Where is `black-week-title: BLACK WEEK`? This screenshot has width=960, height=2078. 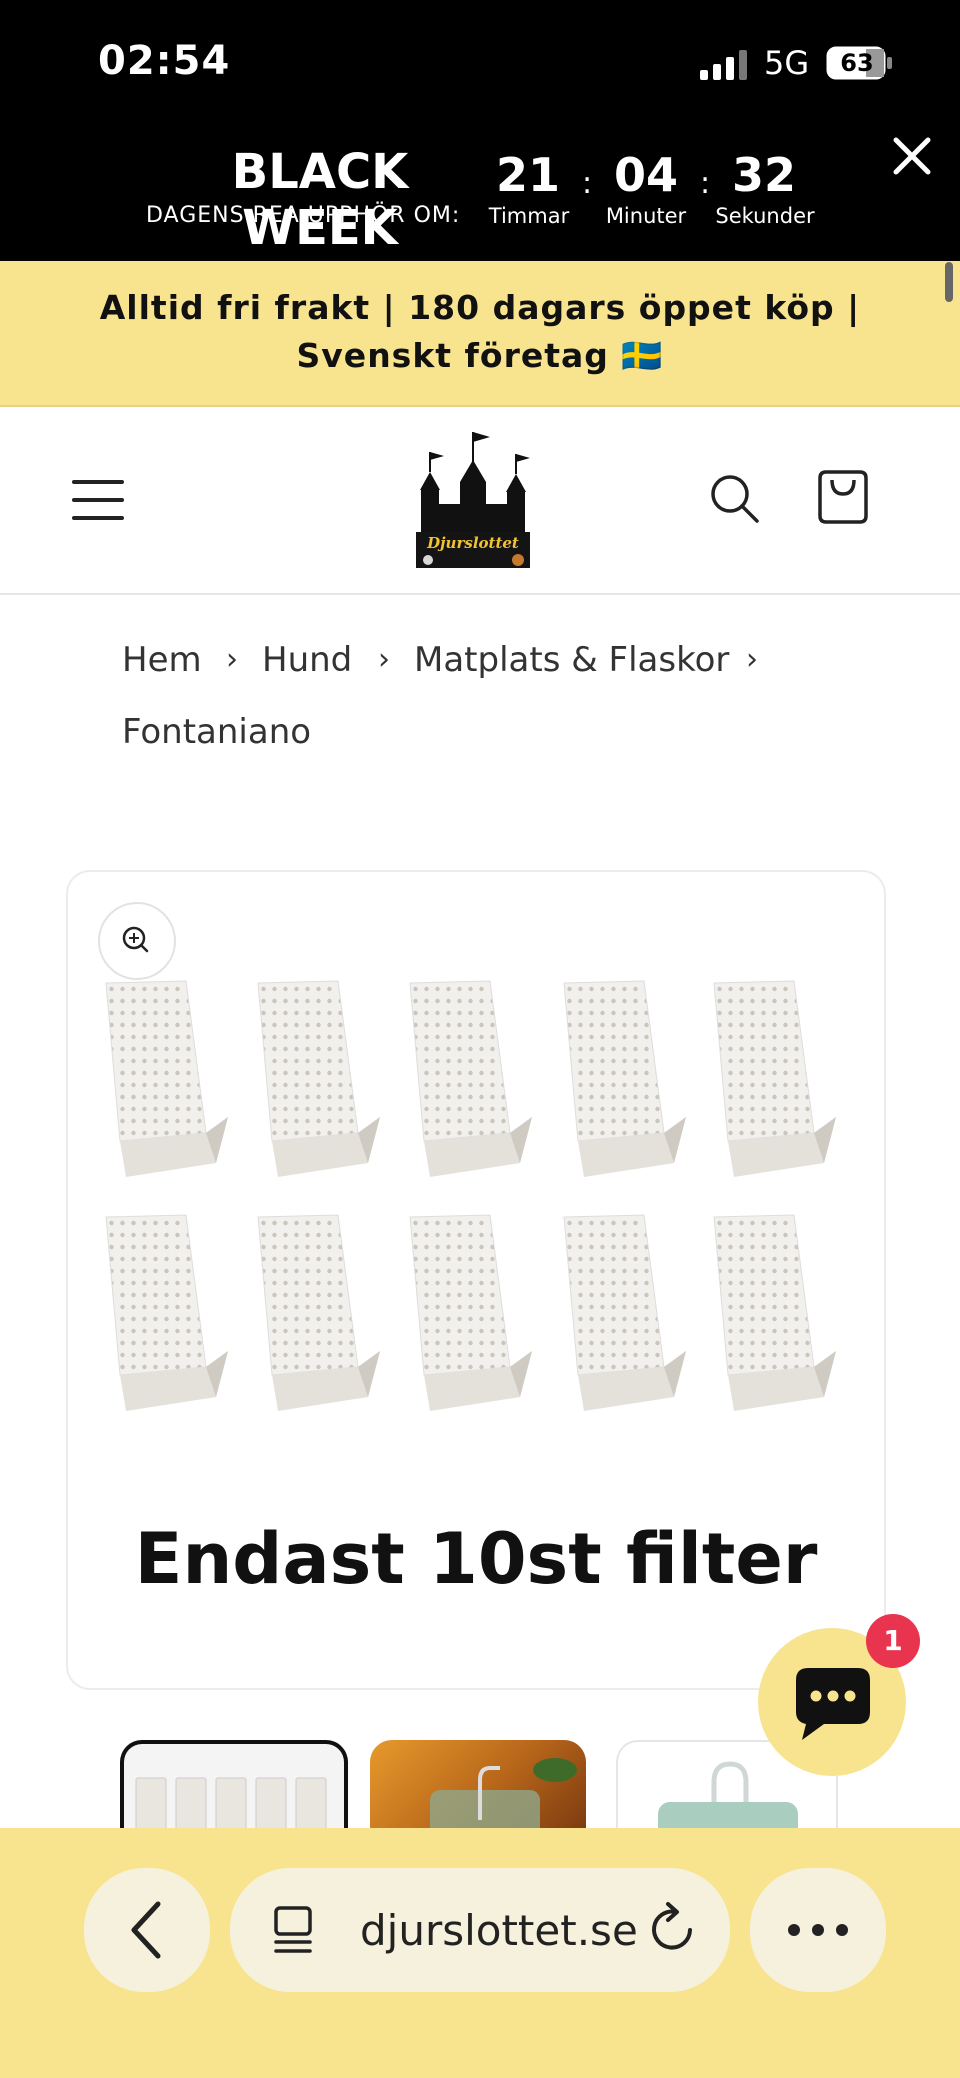 black-week-title: BLACK WEEK is located at coordinates (320, 200).